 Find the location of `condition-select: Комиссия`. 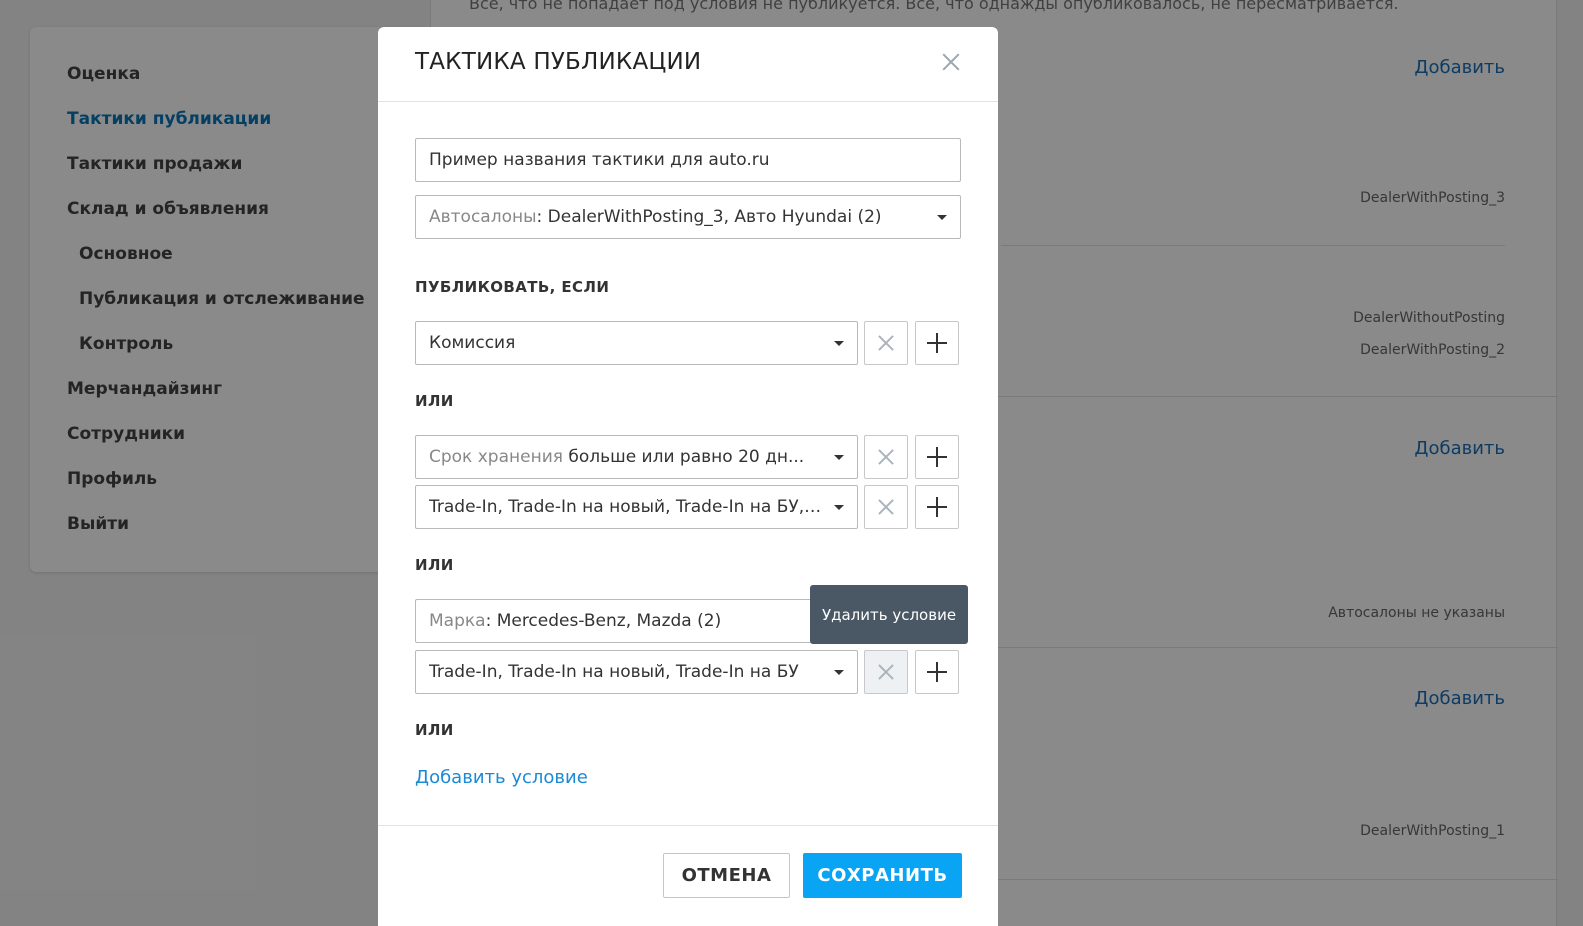

condition-select: Комиссия is located at coordinates (636, 343).